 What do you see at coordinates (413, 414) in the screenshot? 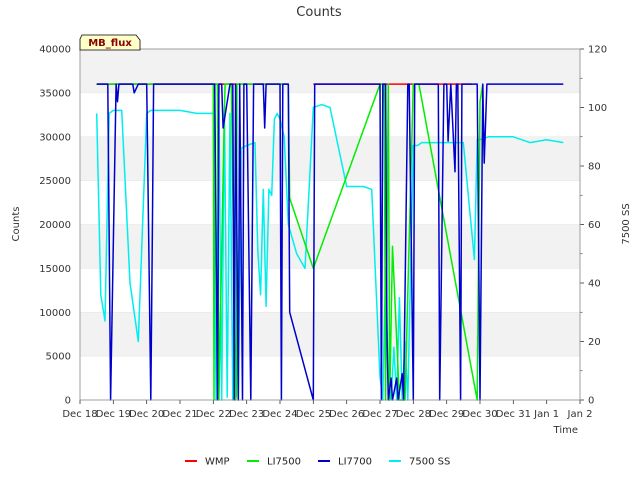
I see `x-tick-label: Dec 28` at bounding box center [413, 414].